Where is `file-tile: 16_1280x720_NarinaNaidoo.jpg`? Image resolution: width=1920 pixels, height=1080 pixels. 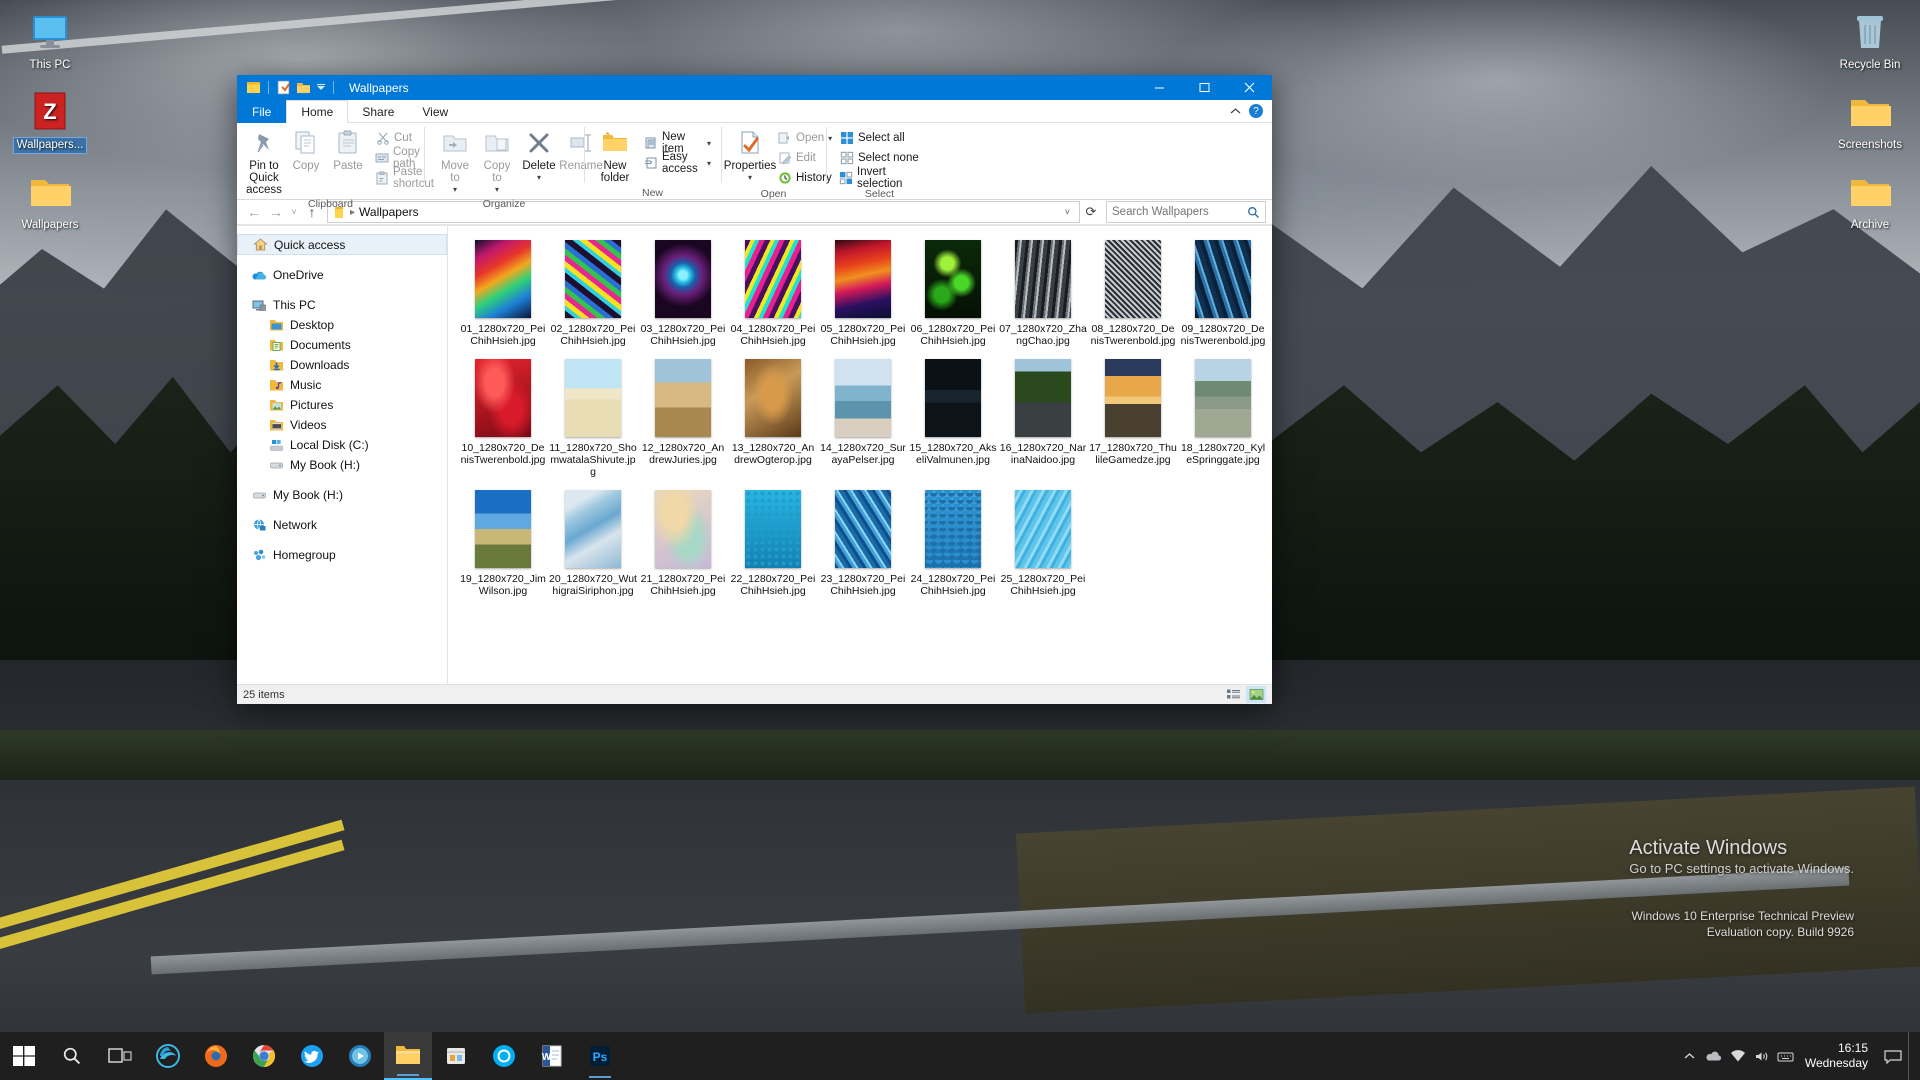
file-tile: 16_1280x720_NarinaNaidoo.jpg is located at coordinates (1043, 418).